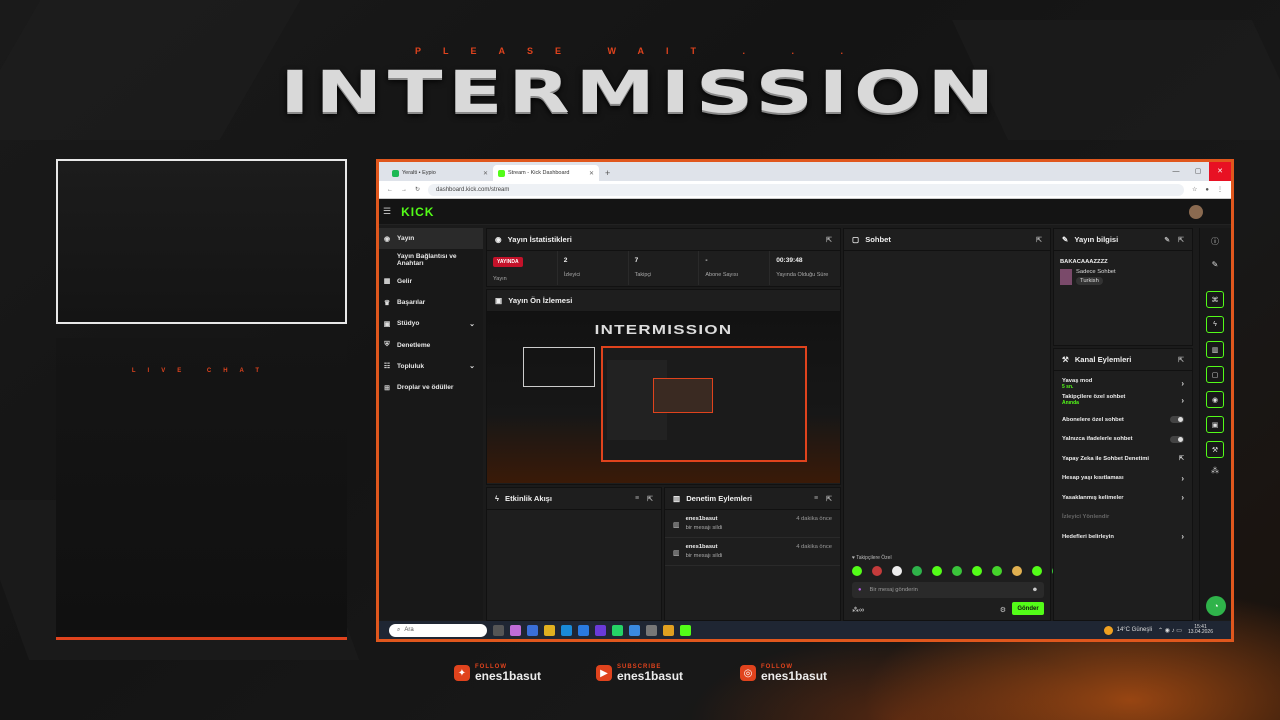 The width and height of the screenshot is (1280, 720). What do you see at coordinates (1066, 277) in the screenshot?
I see `category-thumbnail` at bounding box center [1066, 277].